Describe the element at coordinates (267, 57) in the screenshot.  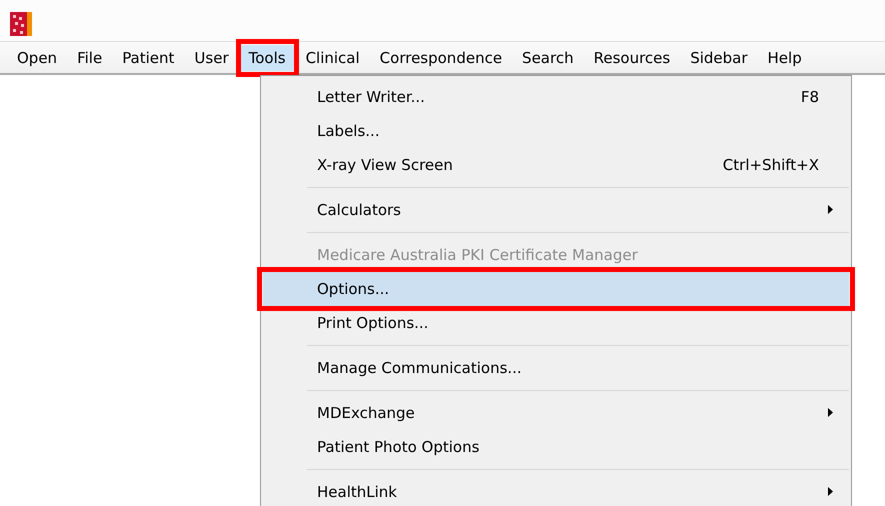
I see `menu-bar-item: Tools` at that location.